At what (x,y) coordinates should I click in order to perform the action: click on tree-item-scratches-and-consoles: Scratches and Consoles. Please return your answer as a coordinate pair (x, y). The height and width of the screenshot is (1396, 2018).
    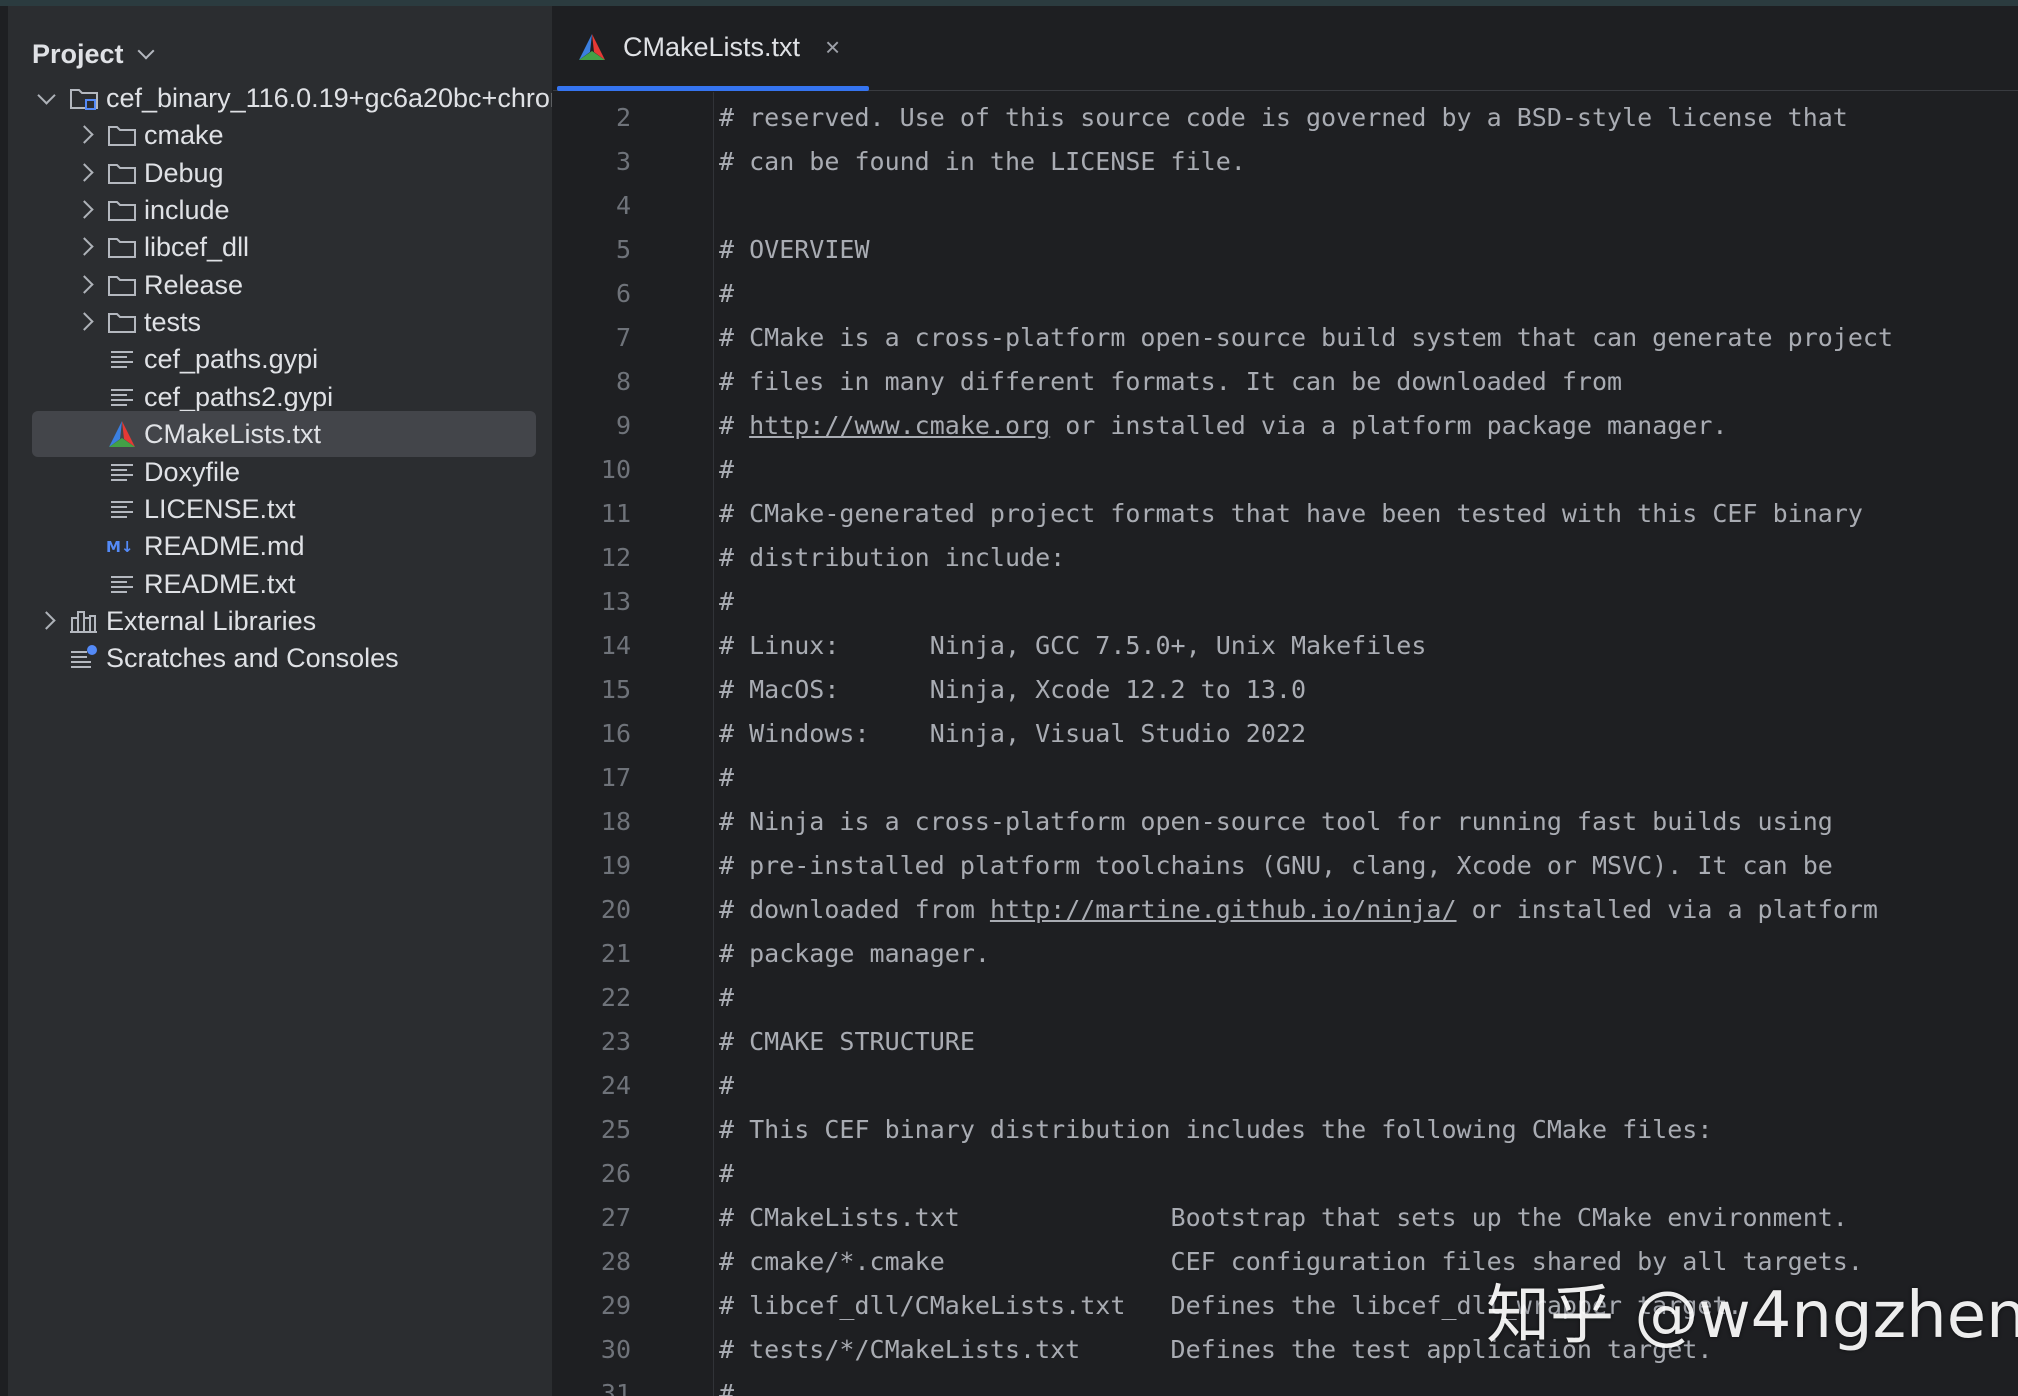
    Looking at the image, I should click on (284, 658).